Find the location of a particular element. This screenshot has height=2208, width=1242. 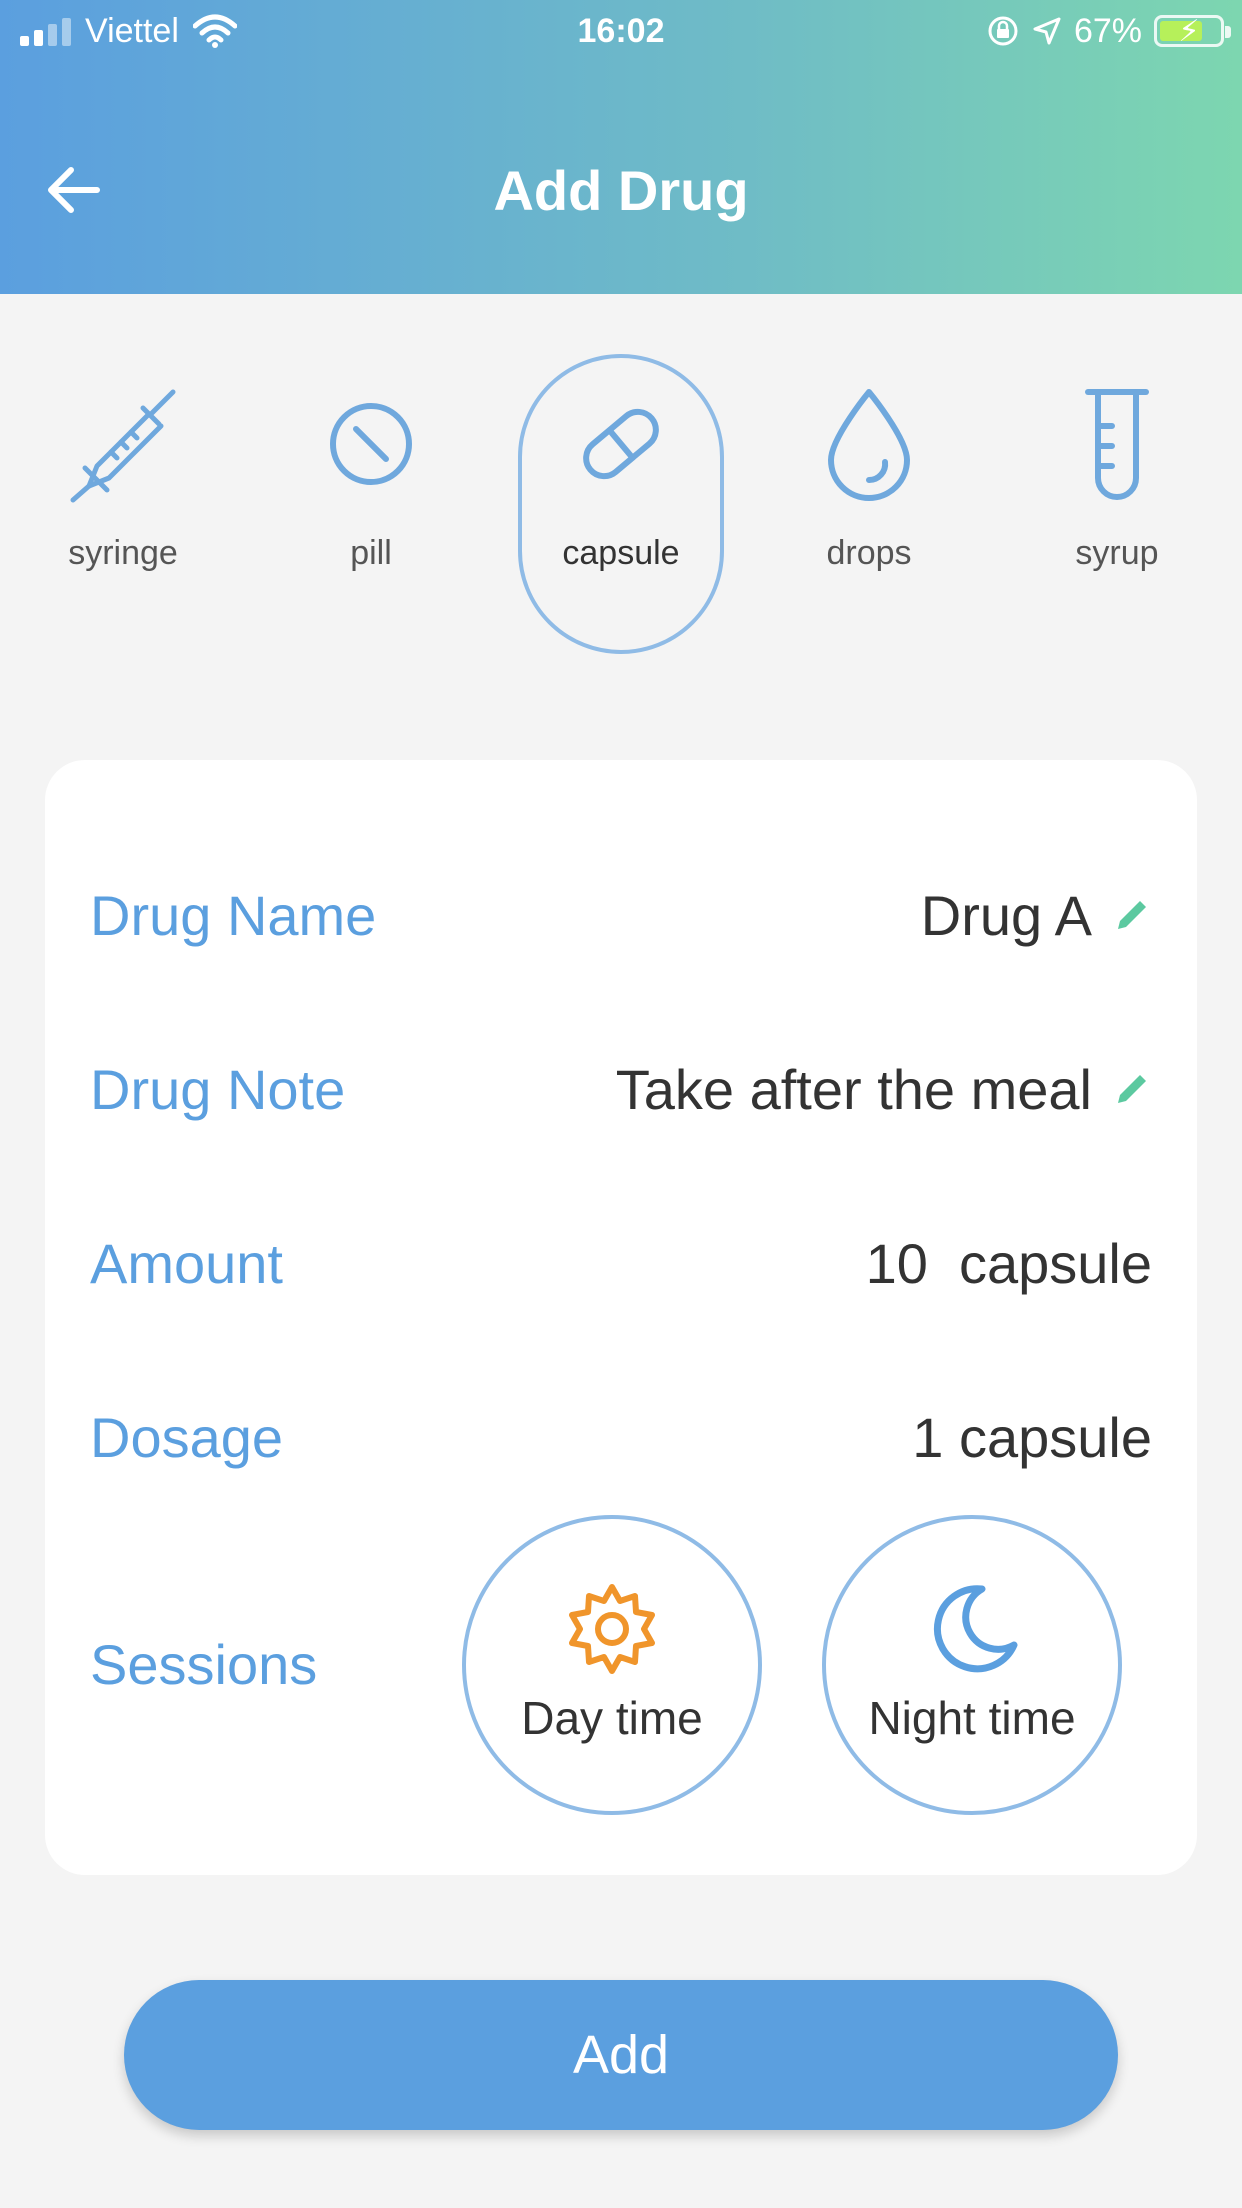

sessions-label: Sessions is located at coordinates (204, 1664).